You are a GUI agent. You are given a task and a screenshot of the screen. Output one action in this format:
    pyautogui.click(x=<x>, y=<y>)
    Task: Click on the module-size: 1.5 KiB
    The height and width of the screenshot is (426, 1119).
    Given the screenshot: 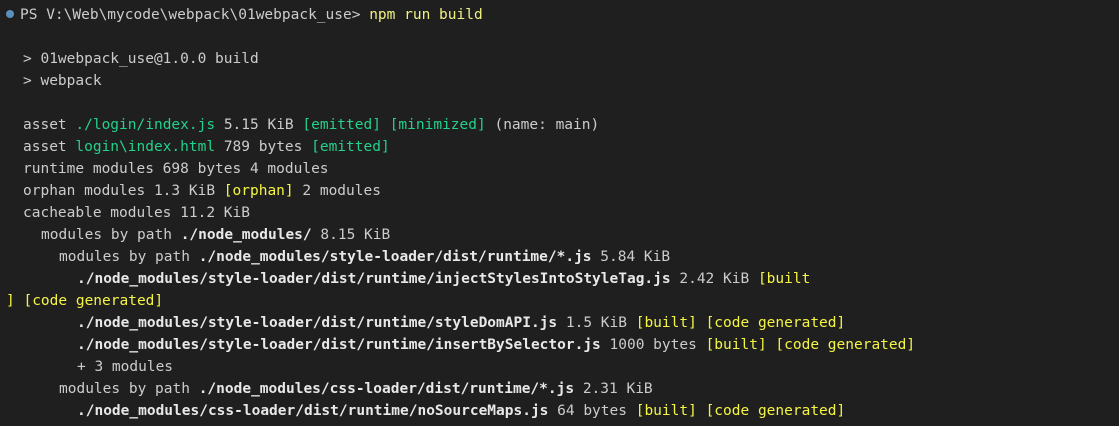 What is the action you would take?
    pyautogui.click(x=596, y=323)
    